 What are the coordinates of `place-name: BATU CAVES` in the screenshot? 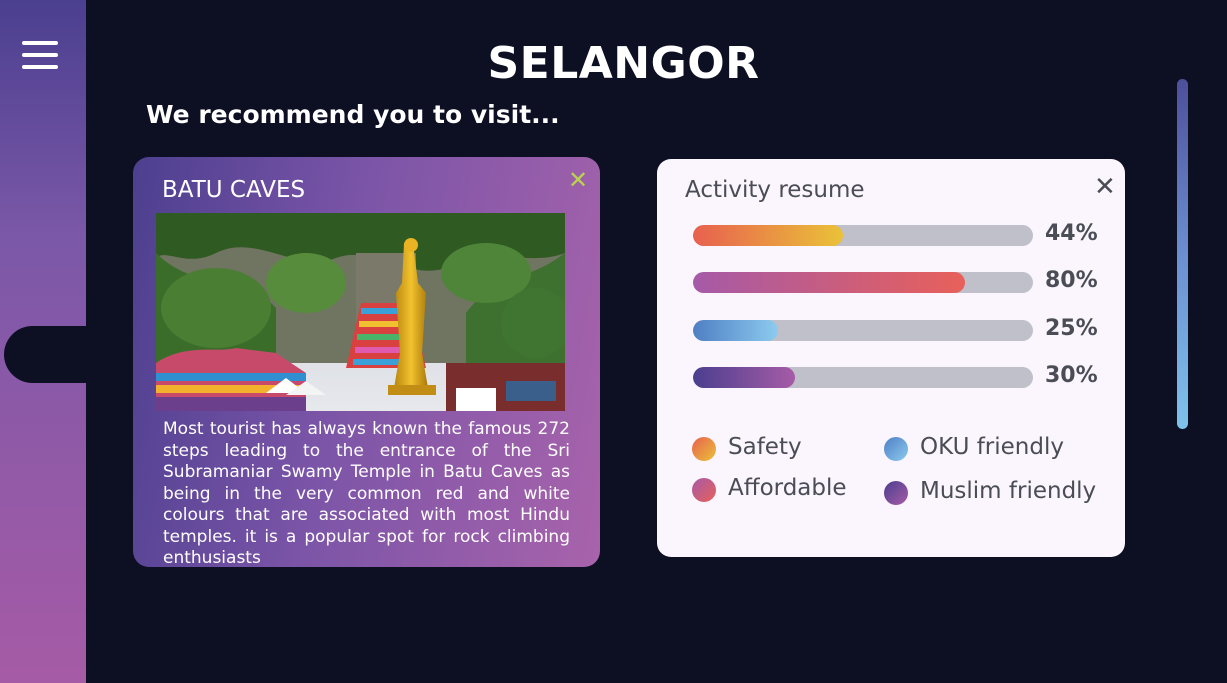 It's located at (234, 190).